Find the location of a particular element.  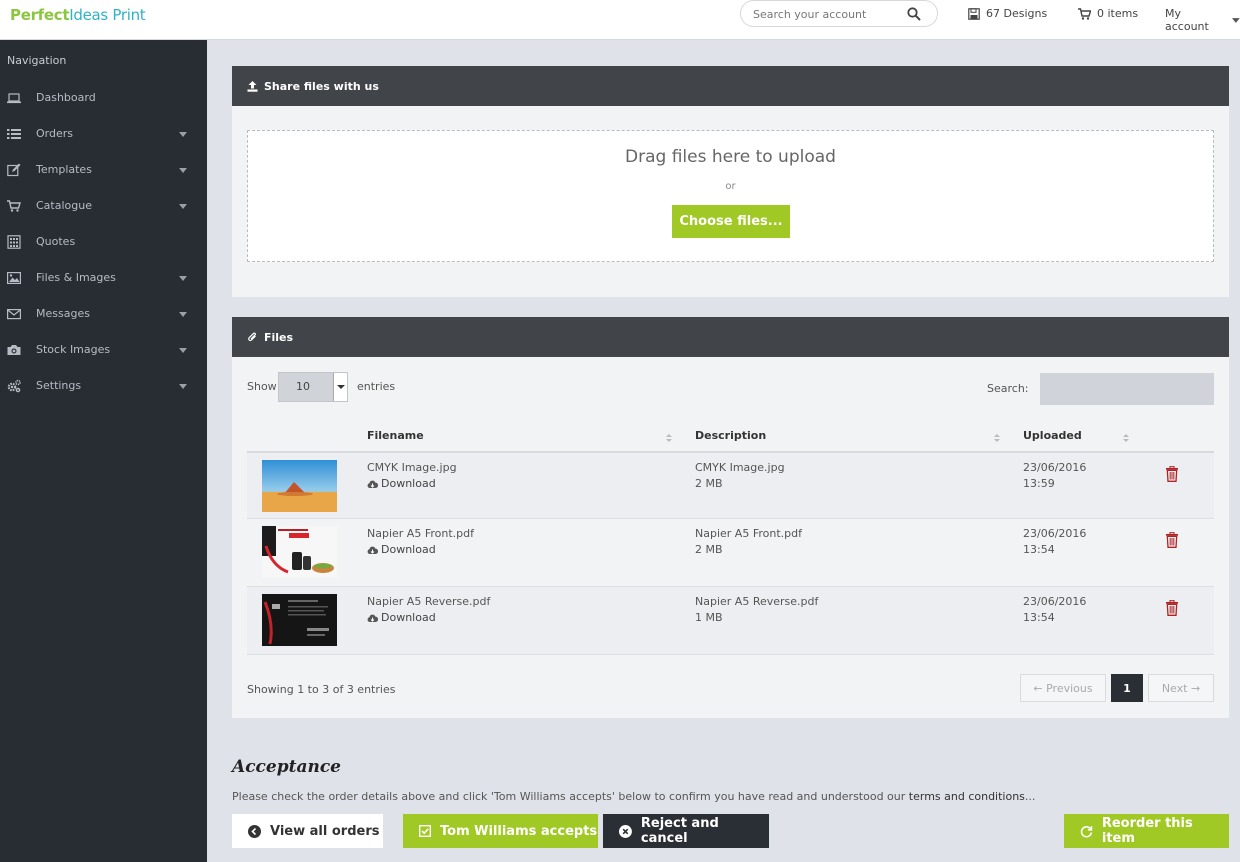

table-search-label: Search: is located at coordinates (1008, 388).